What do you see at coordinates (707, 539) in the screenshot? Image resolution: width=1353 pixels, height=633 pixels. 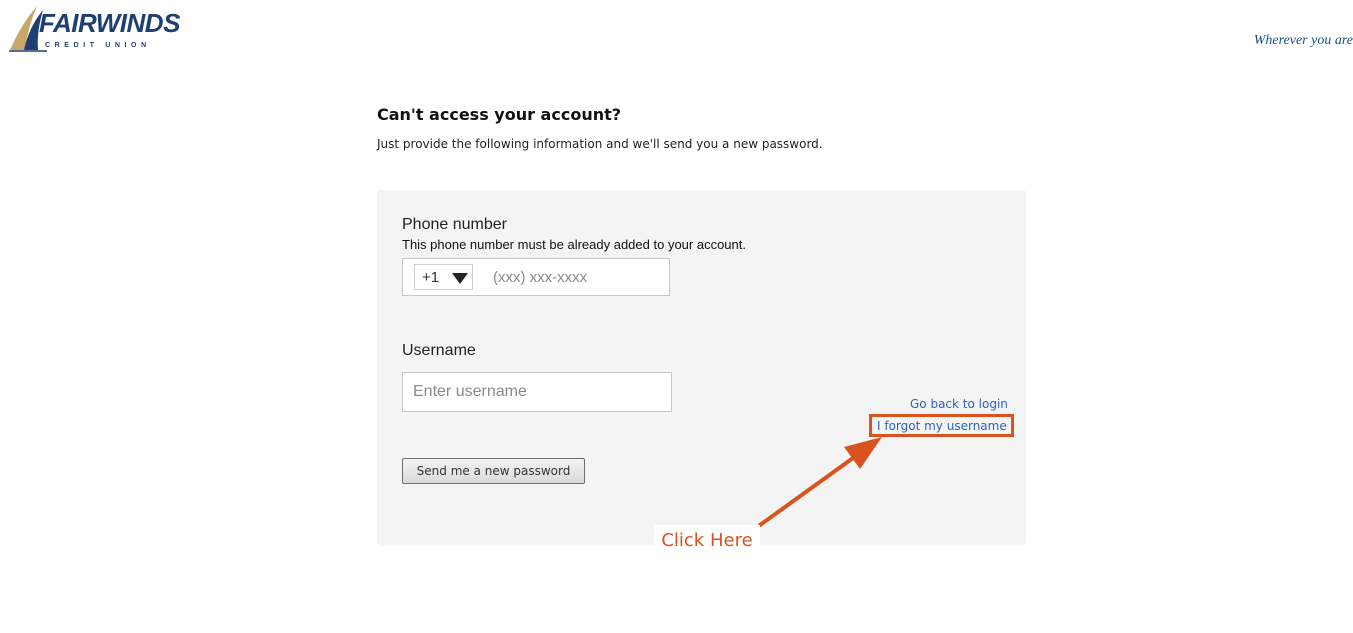 I see `click-here-callout: Click Here` at bounding box center [707, 539].